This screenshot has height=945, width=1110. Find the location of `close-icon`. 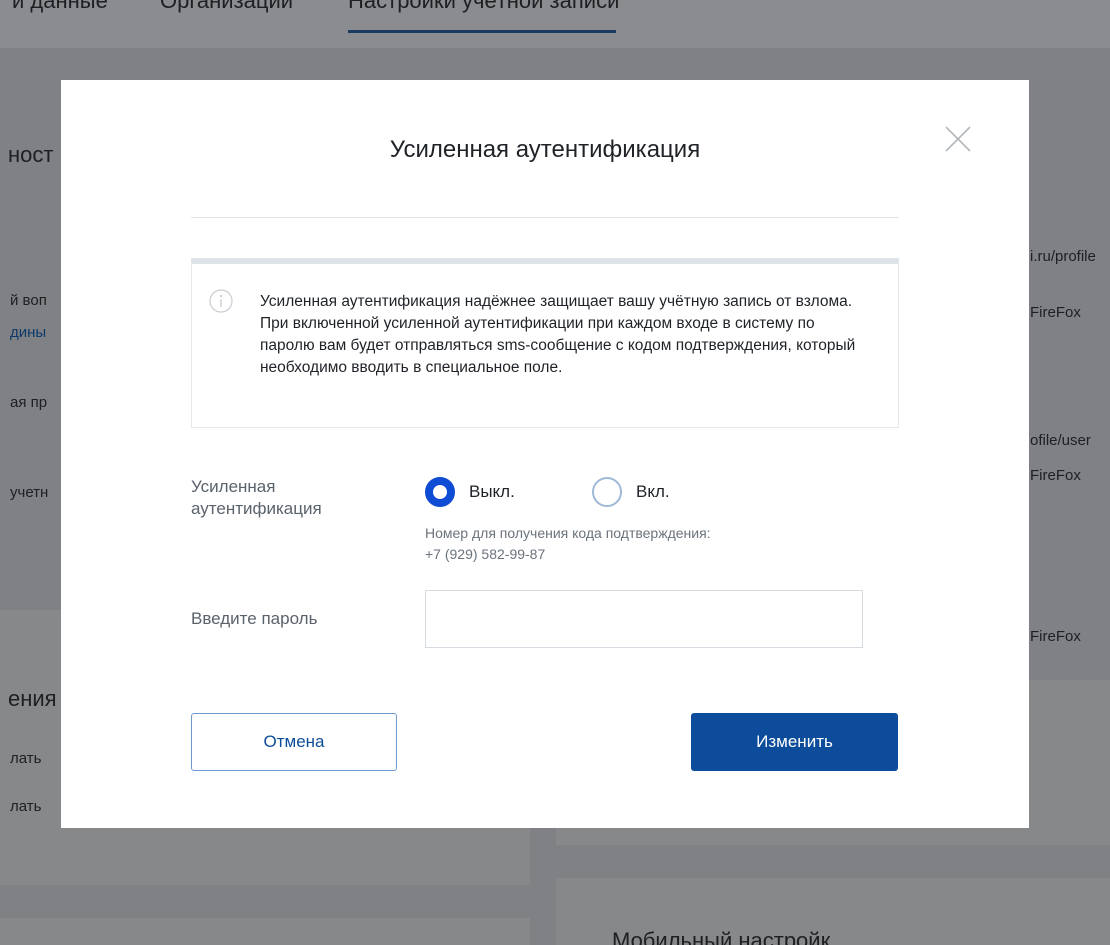

close-icon is located at coordinates (958, 139).